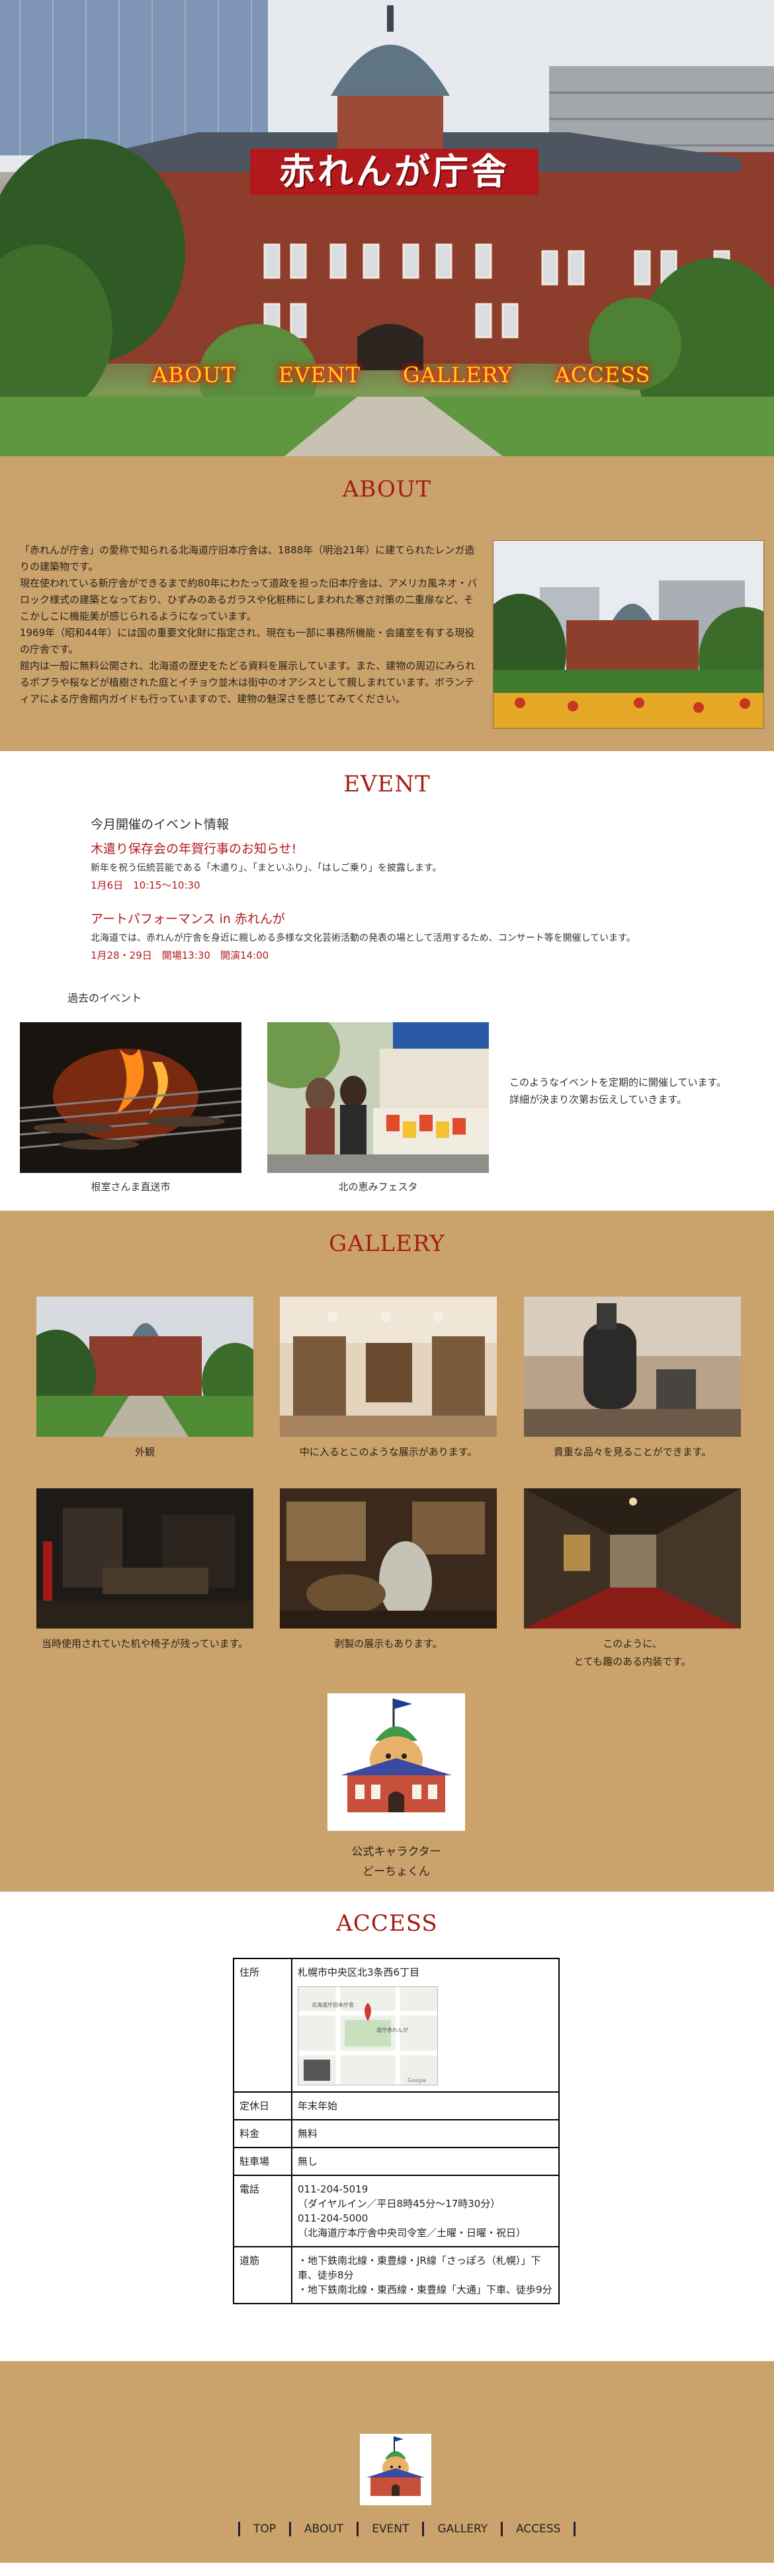 The height and width of the screenshot is (2576, 774). Describe the element at coordinates (333, 2189) in the screenshot. I see `phone-number: 011-204-5019` at that location.